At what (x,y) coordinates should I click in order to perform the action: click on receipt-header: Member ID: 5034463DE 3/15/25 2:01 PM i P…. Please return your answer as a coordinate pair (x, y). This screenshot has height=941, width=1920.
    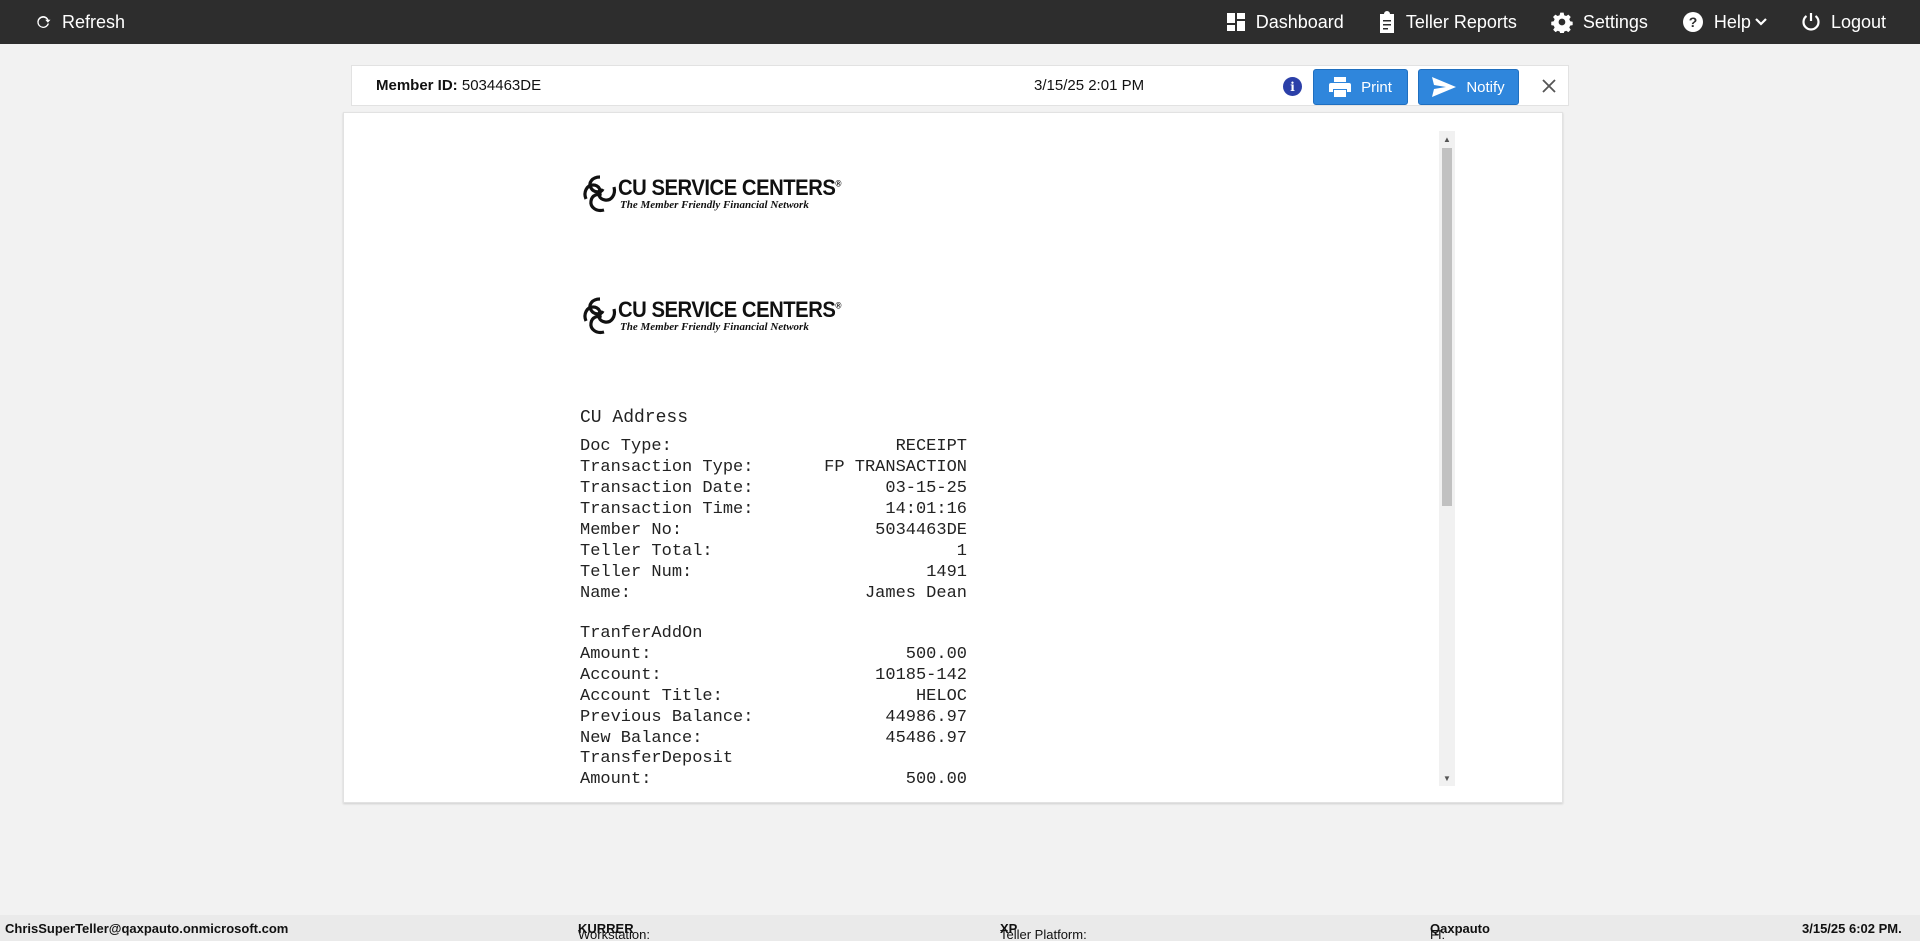
    Looking at the image, I should click on (960, 85).